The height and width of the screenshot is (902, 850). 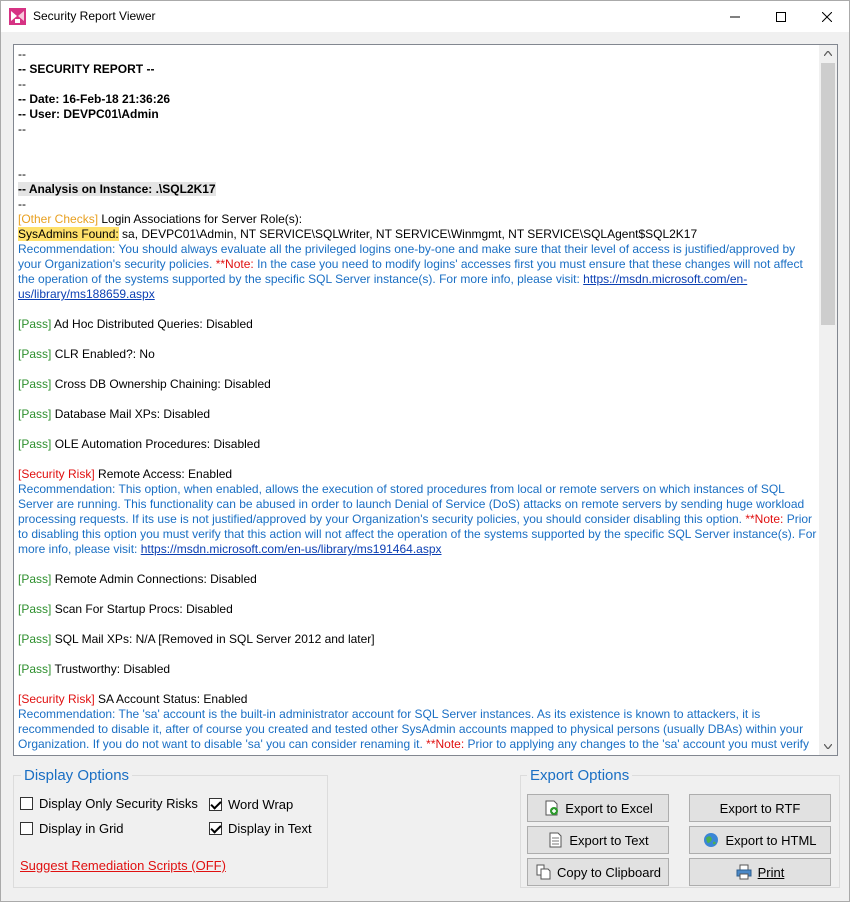 What do you see at coordinates (88, 114) in the screenshot?
I see `report-segment: -- User: DEVPC01\Admin` at bounding box center [88, 114].